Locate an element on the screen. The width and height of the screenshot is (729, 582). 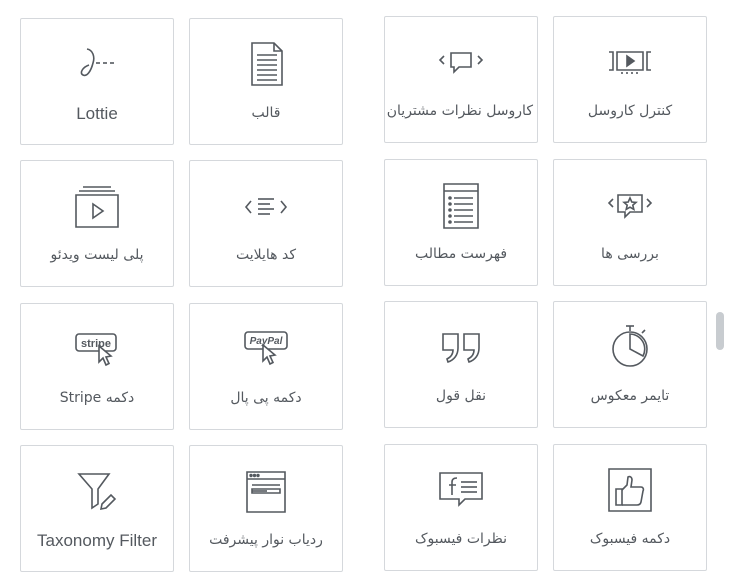
widget-countdown: تایمر معکوس is located at coordinates (630, 364).